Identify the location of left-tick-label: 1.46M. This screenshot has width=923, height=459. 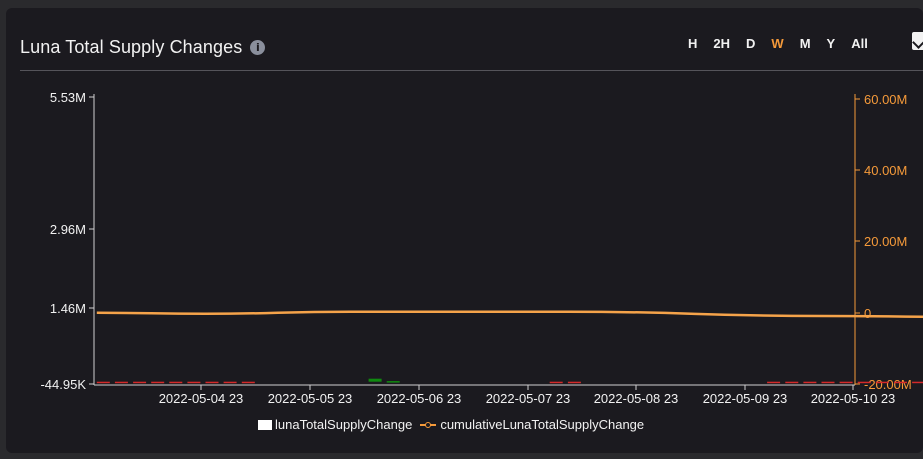
(68, 308).